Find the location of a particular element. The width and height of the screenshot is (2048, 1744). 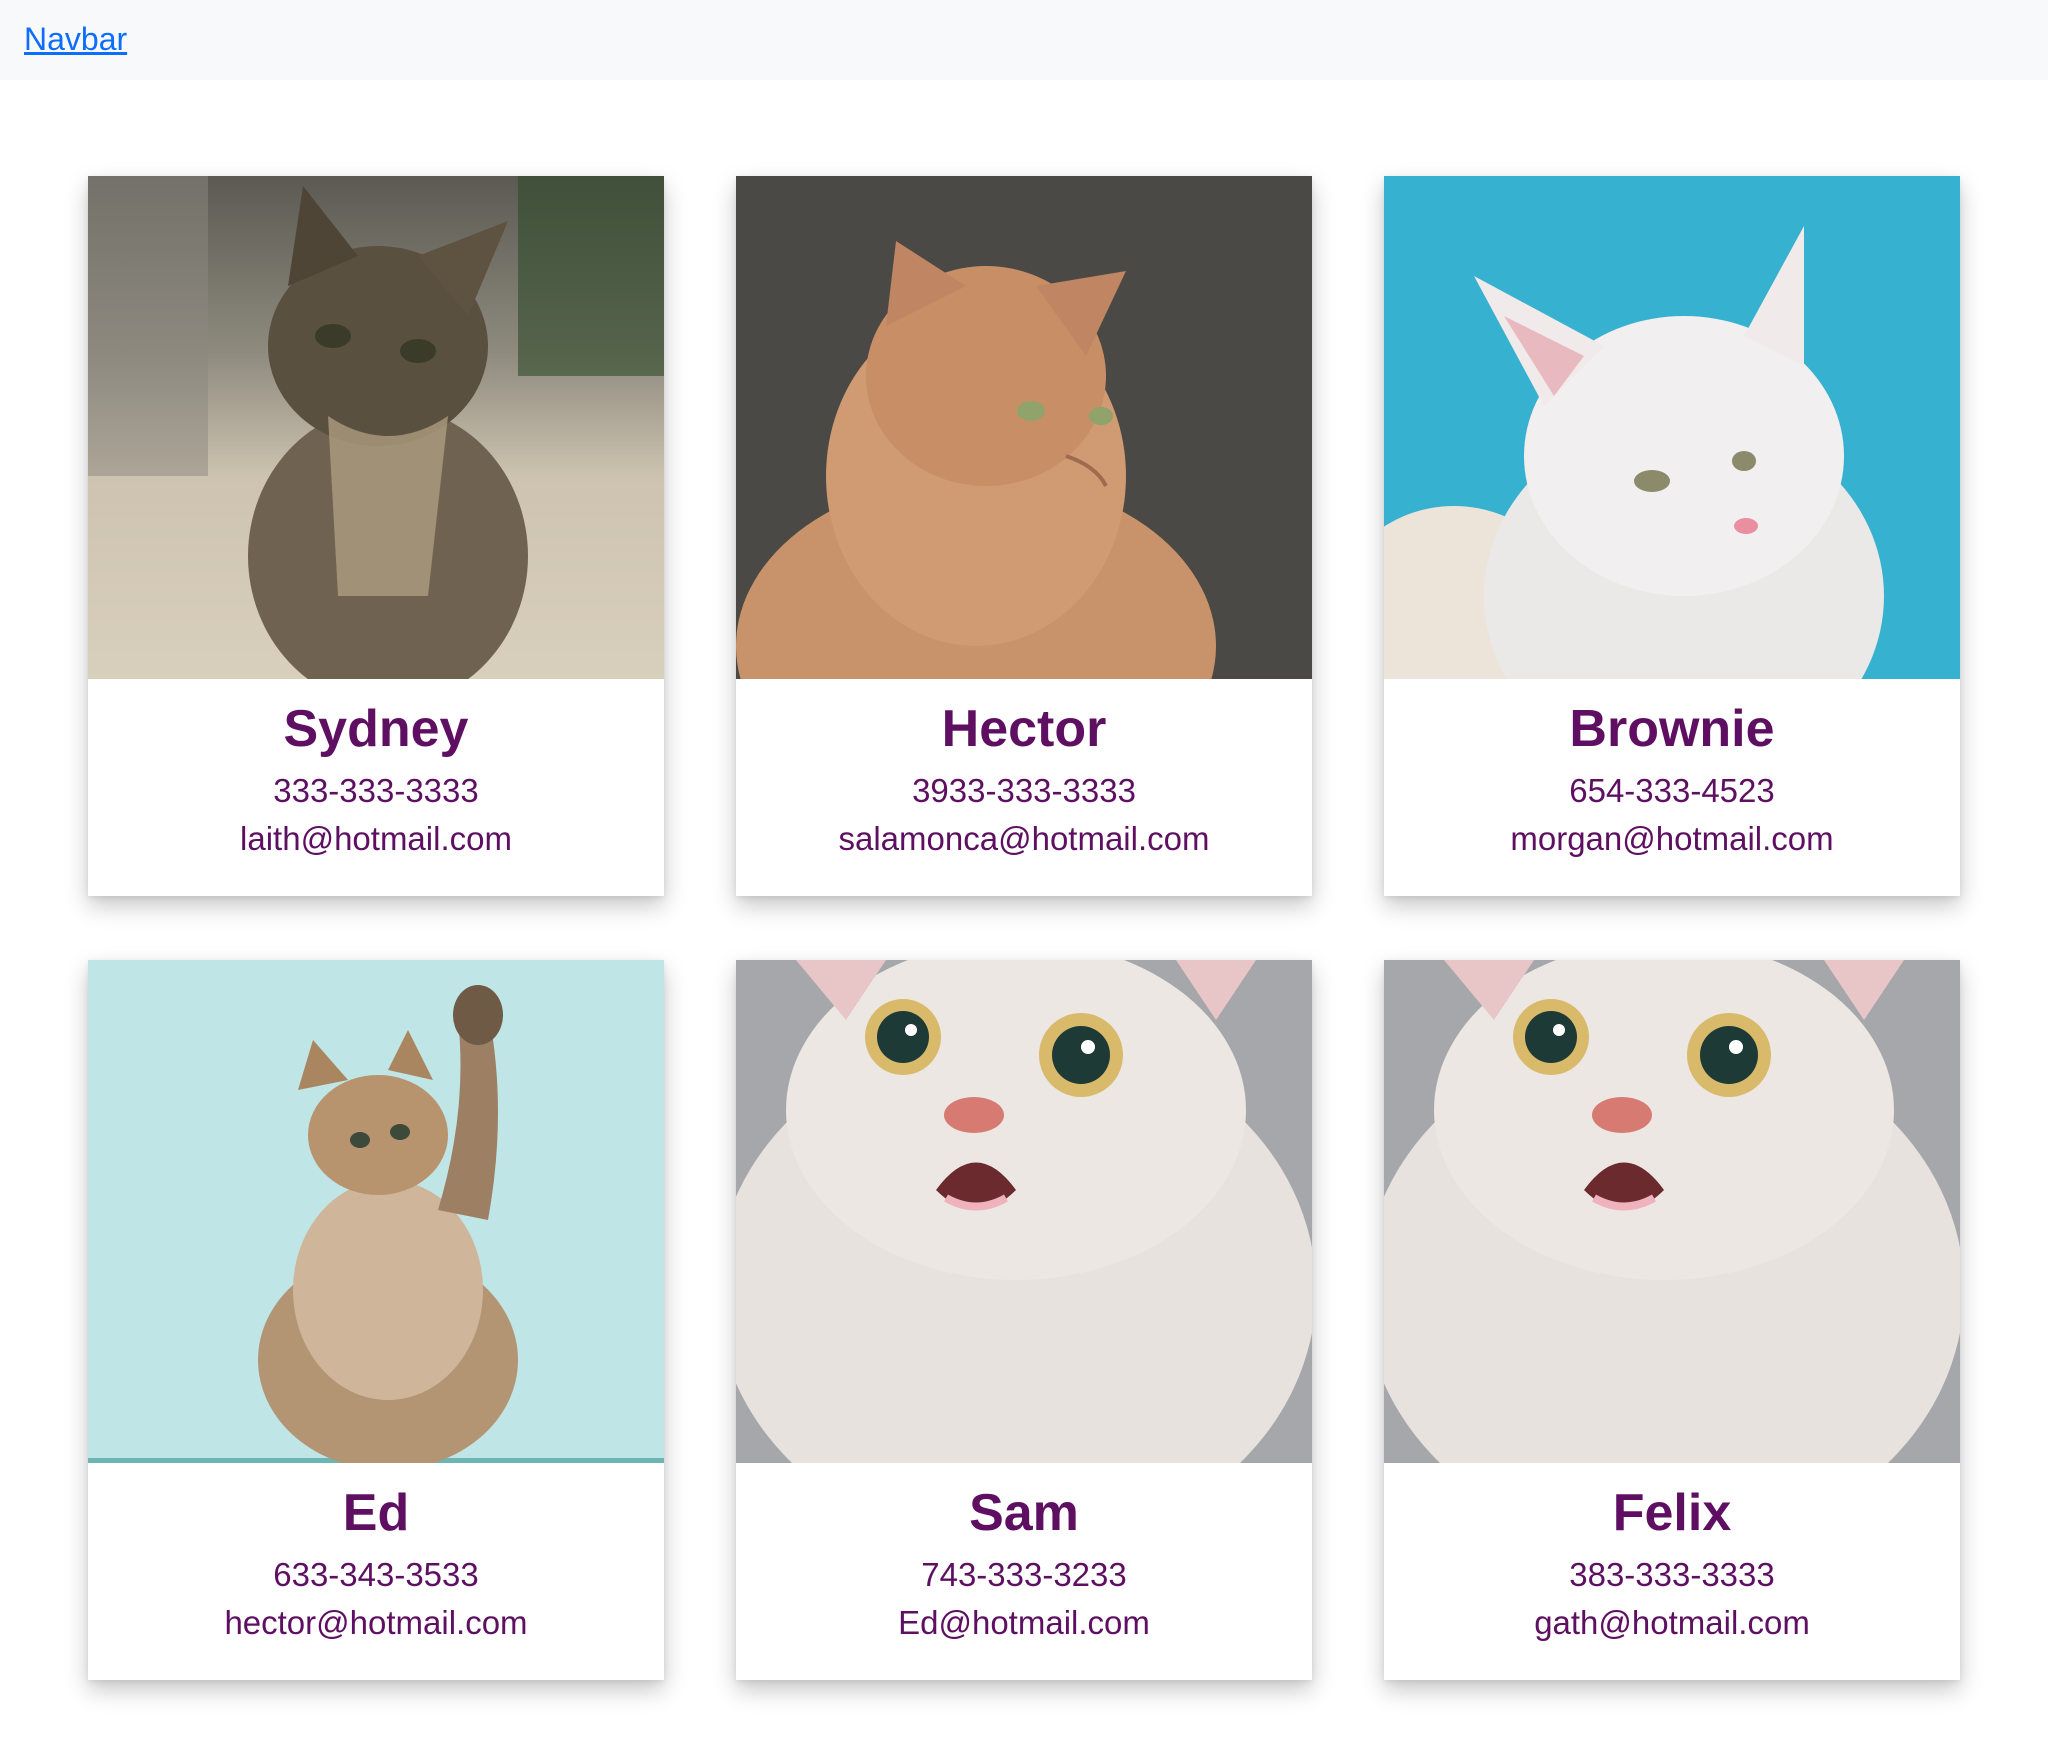

contact-card: Sydney 333-333-3333 laith@hotmail.com is located at coordinates (376, 536).